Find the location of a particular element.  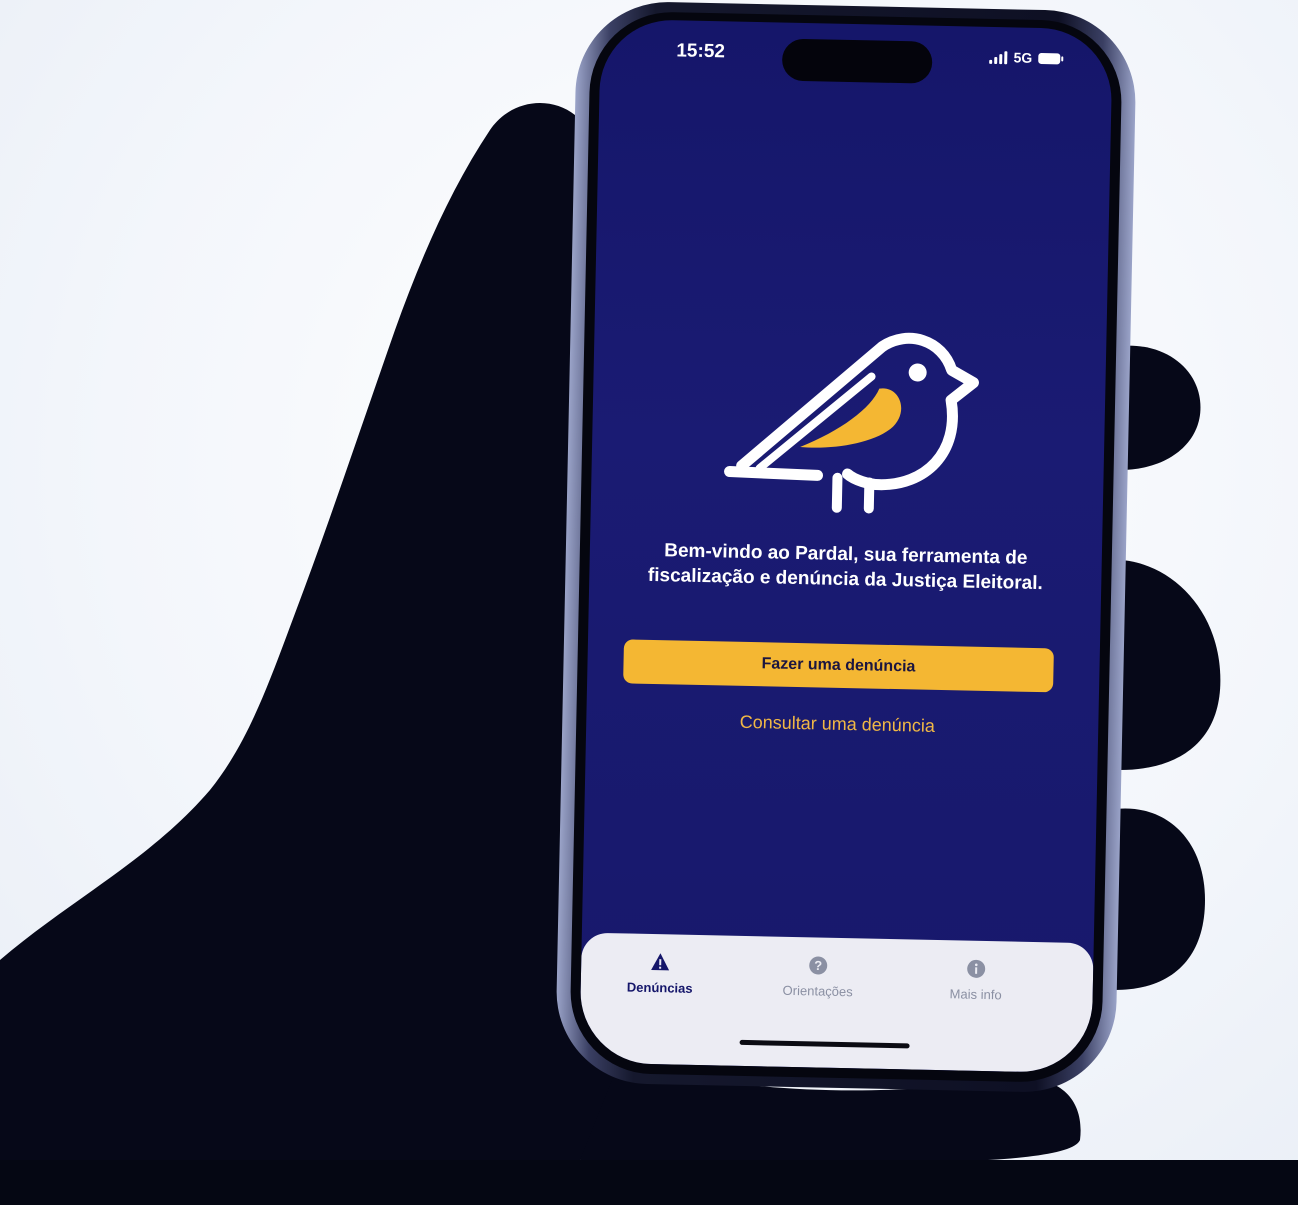

make-report-button: Fazer uma denúncia is located at coordinates (838, 666).